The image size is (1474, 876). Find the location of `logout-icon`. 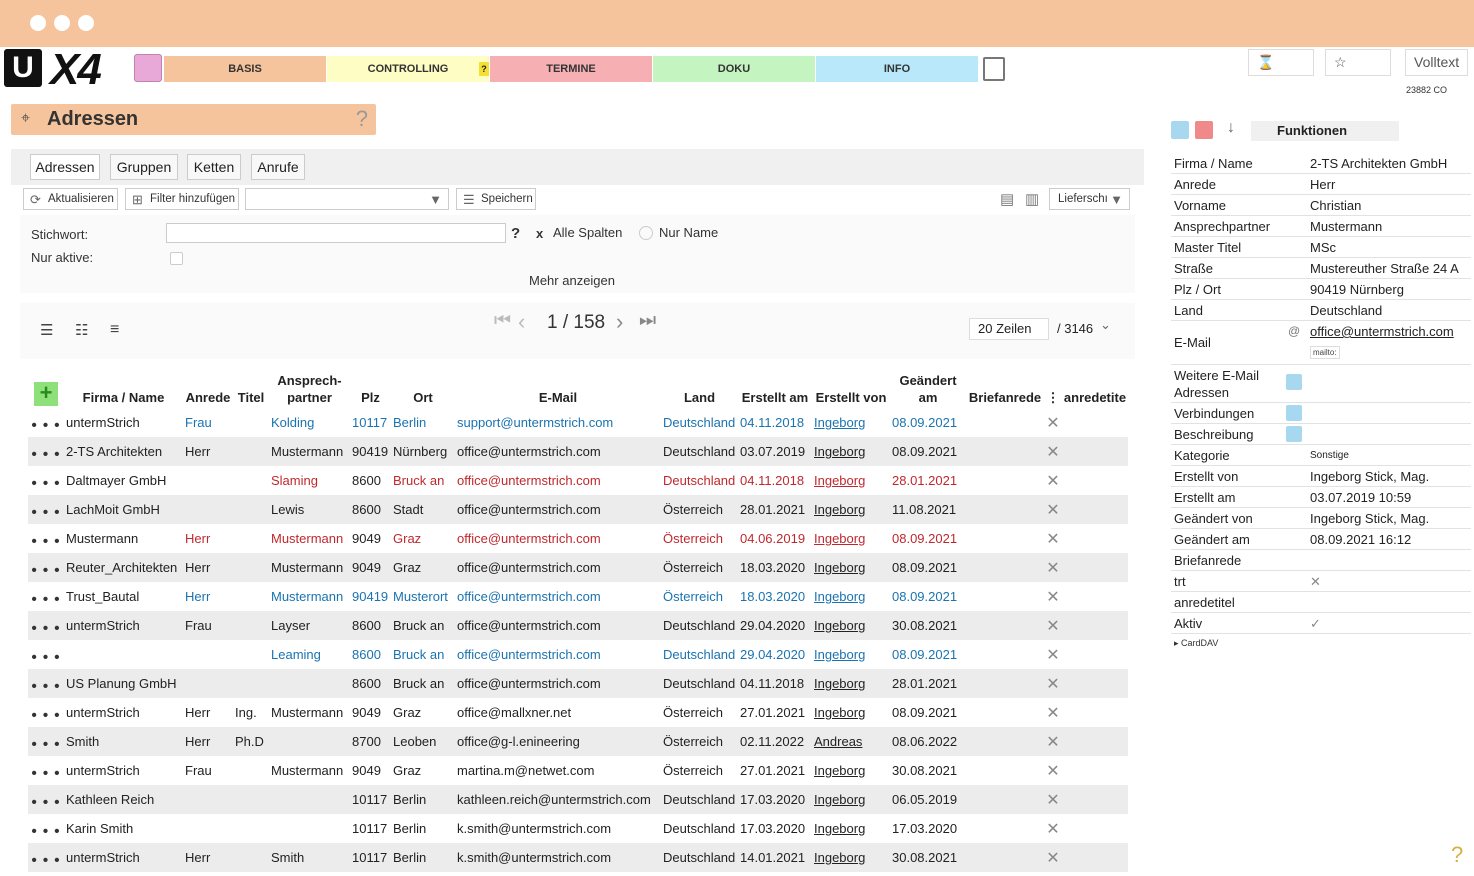

logout-icon is located at coordinates (994, 69).